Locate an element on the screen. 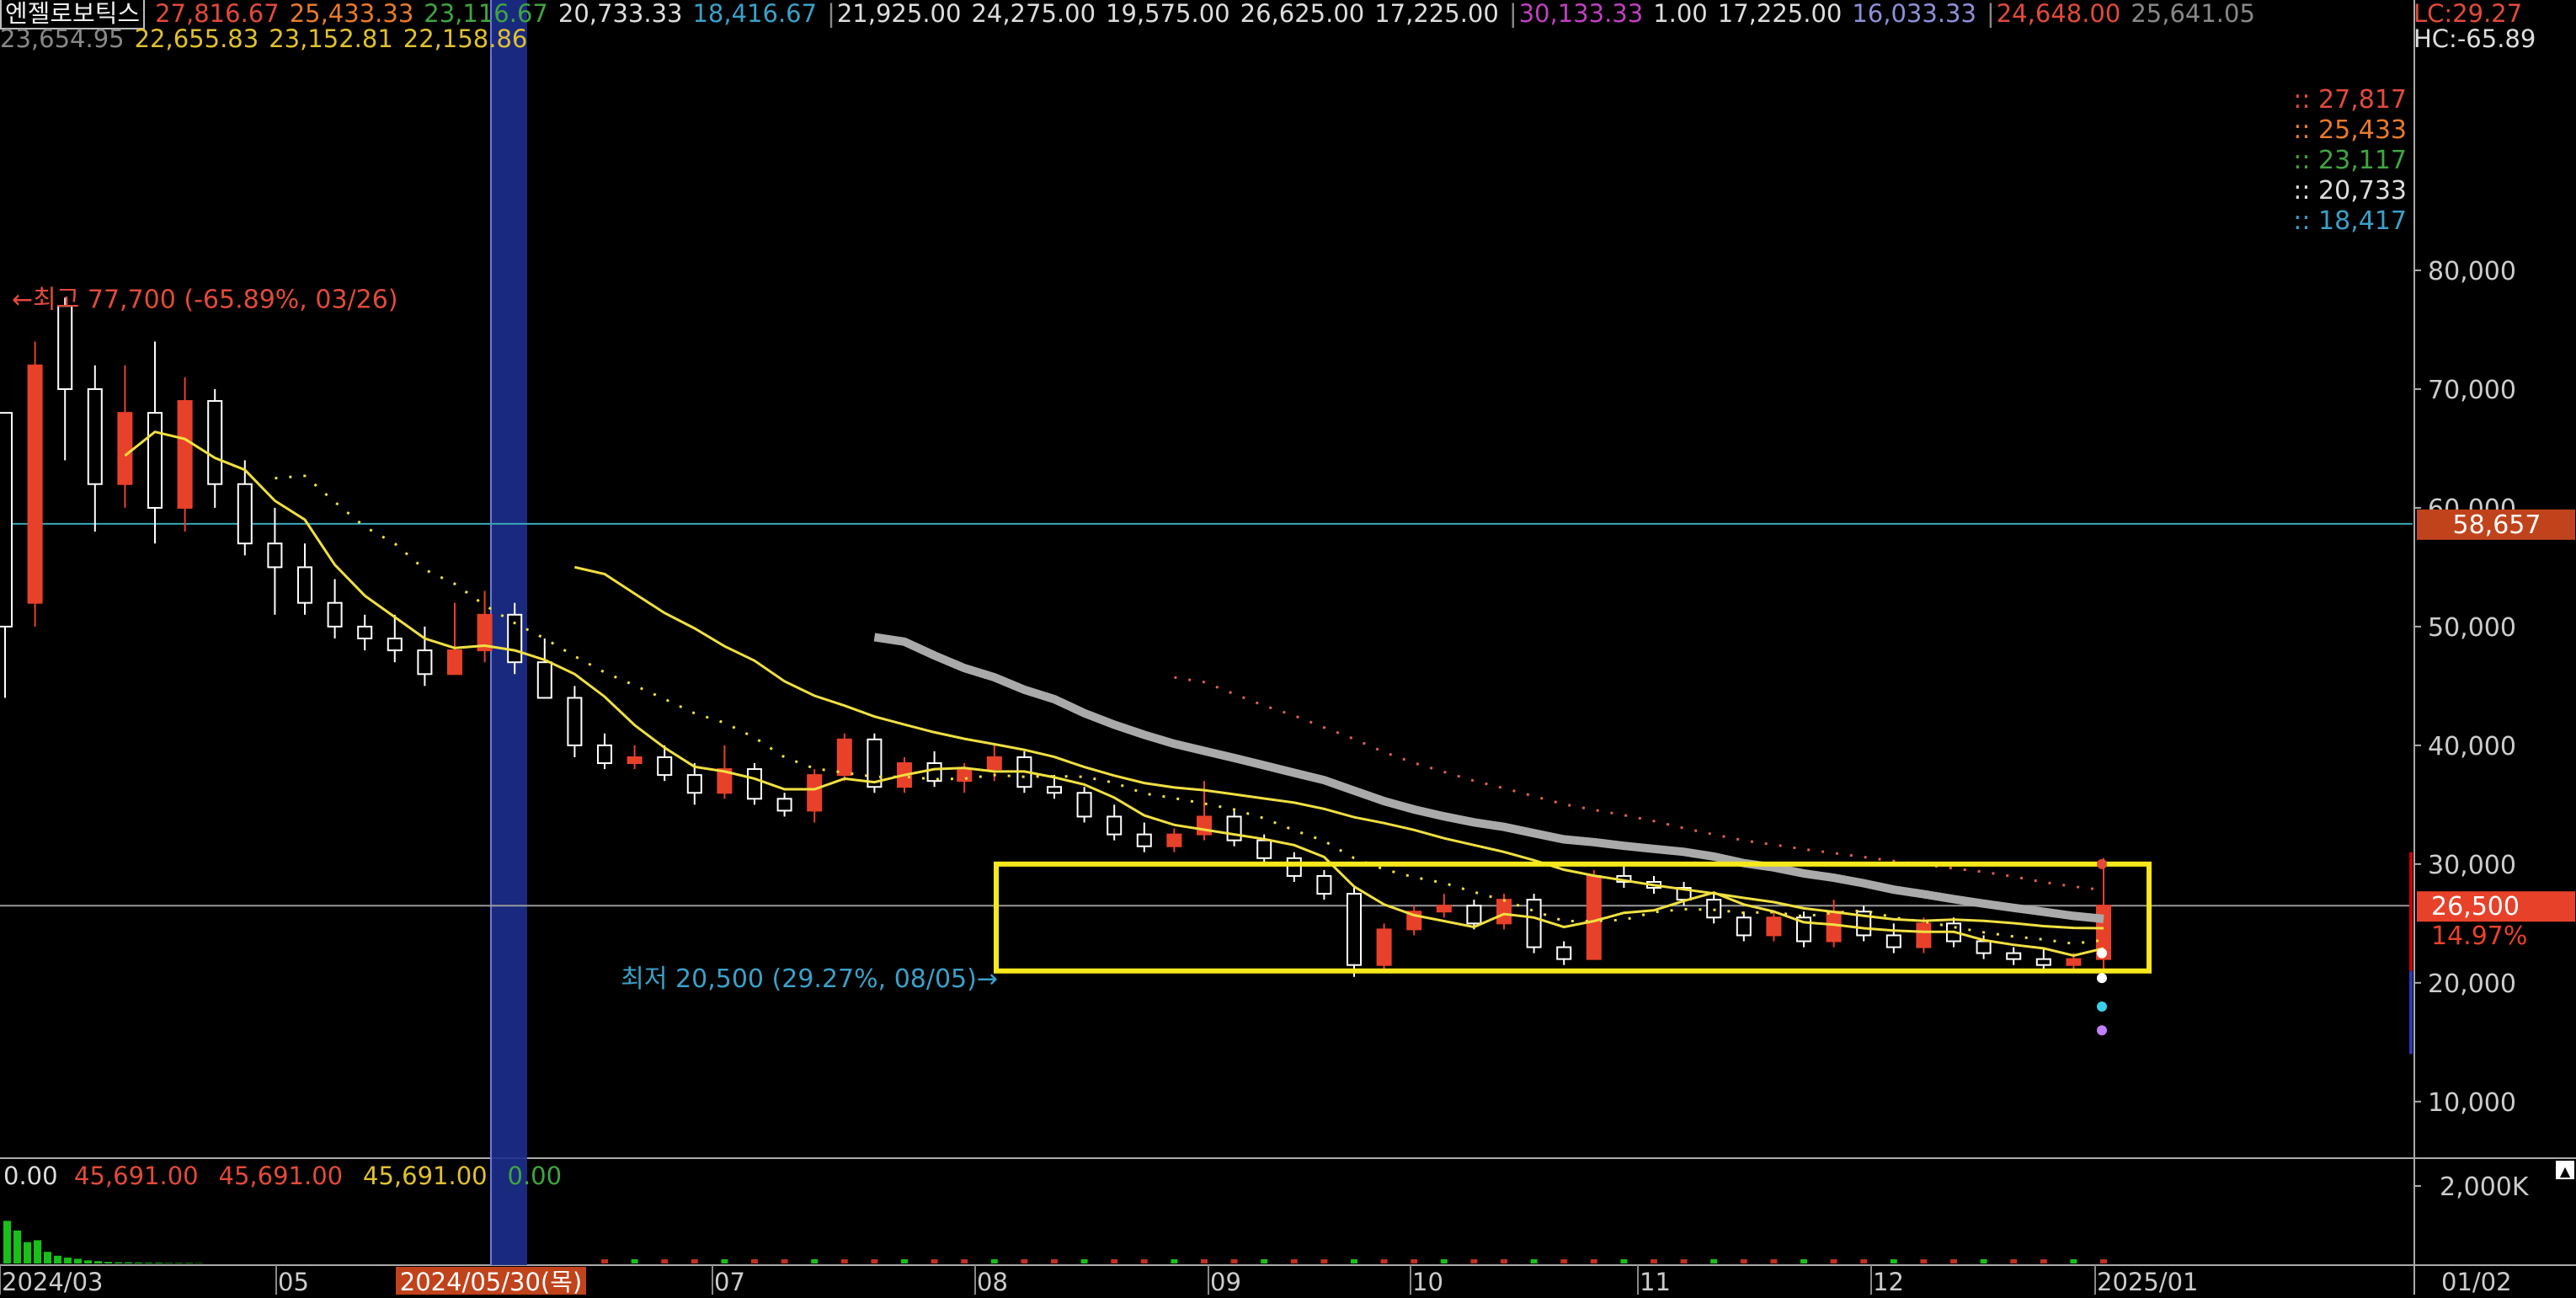  ma-legend-value: 24,275.00 is located at coordinates (1033, 14).